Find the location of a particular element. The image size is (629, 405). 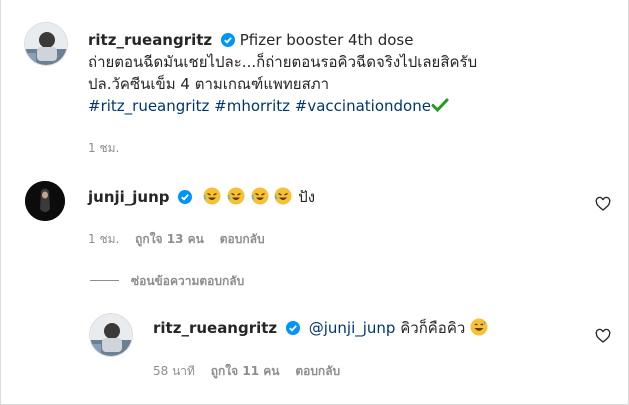

reply-time: 58 นาที is located at coordinates (174, 371).